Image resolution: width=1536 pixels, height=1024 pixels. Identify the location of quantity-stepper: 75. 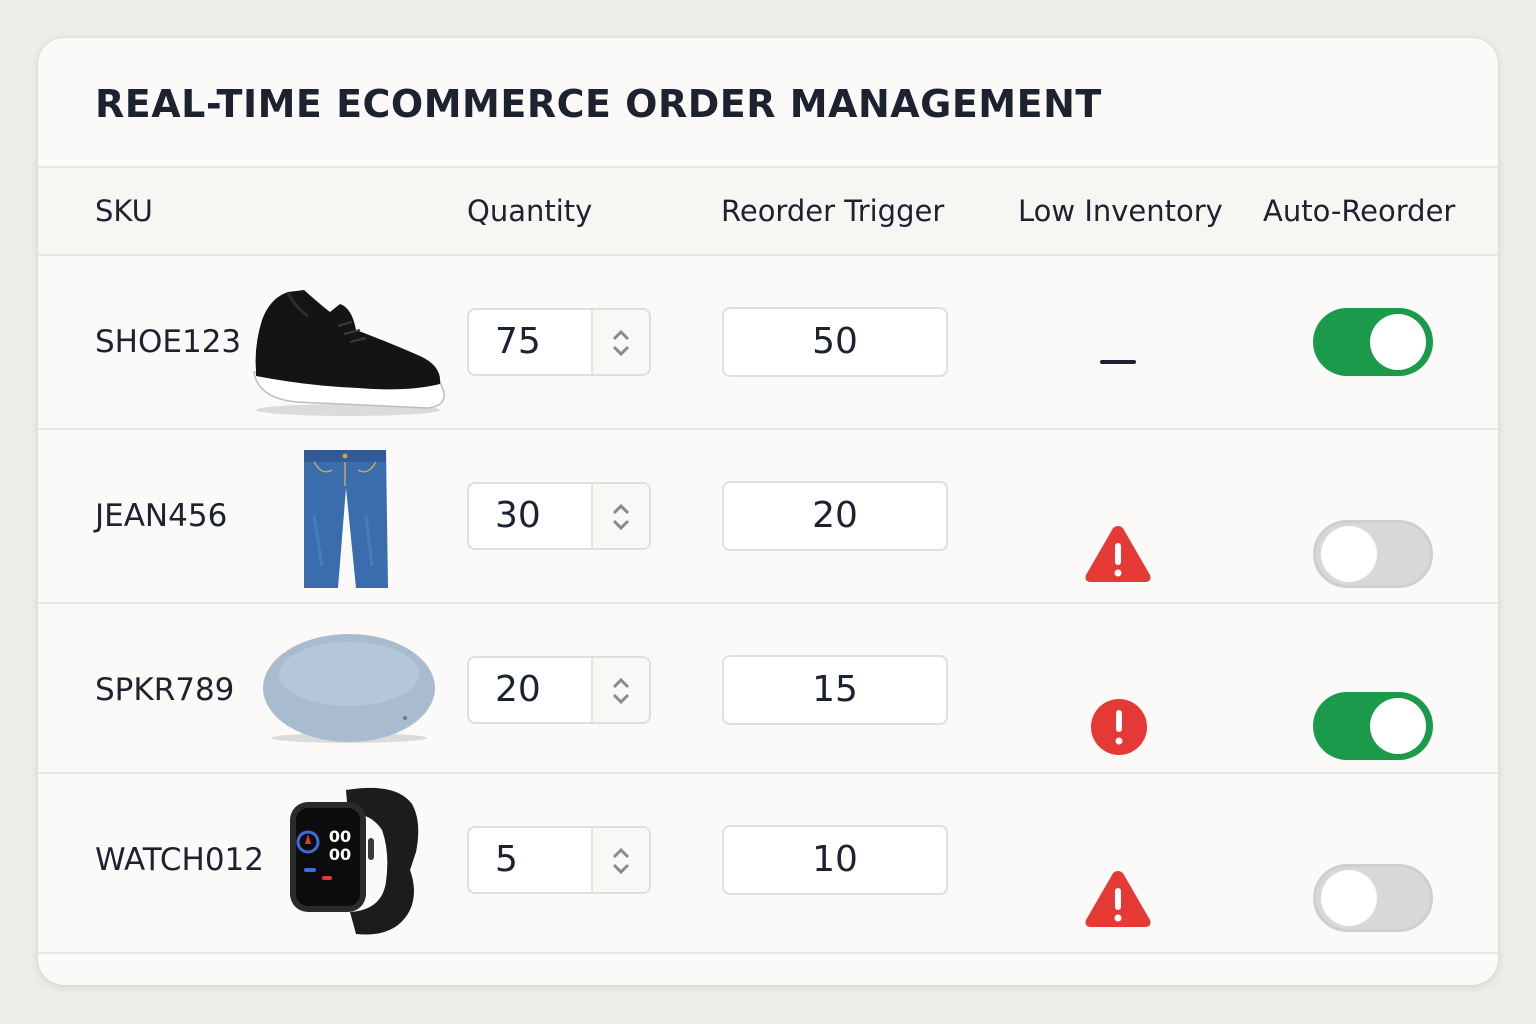
(559, 342).